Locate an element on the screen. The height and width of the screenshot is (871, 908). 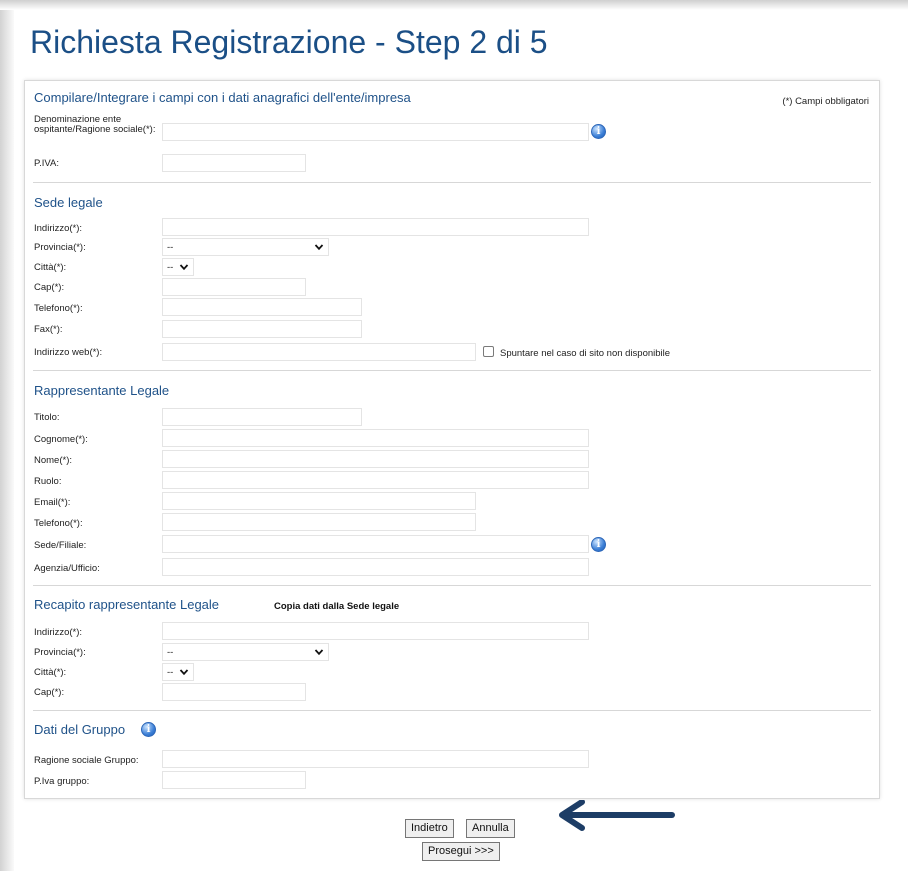
ruolo-input is located at coordinates (375, 480).